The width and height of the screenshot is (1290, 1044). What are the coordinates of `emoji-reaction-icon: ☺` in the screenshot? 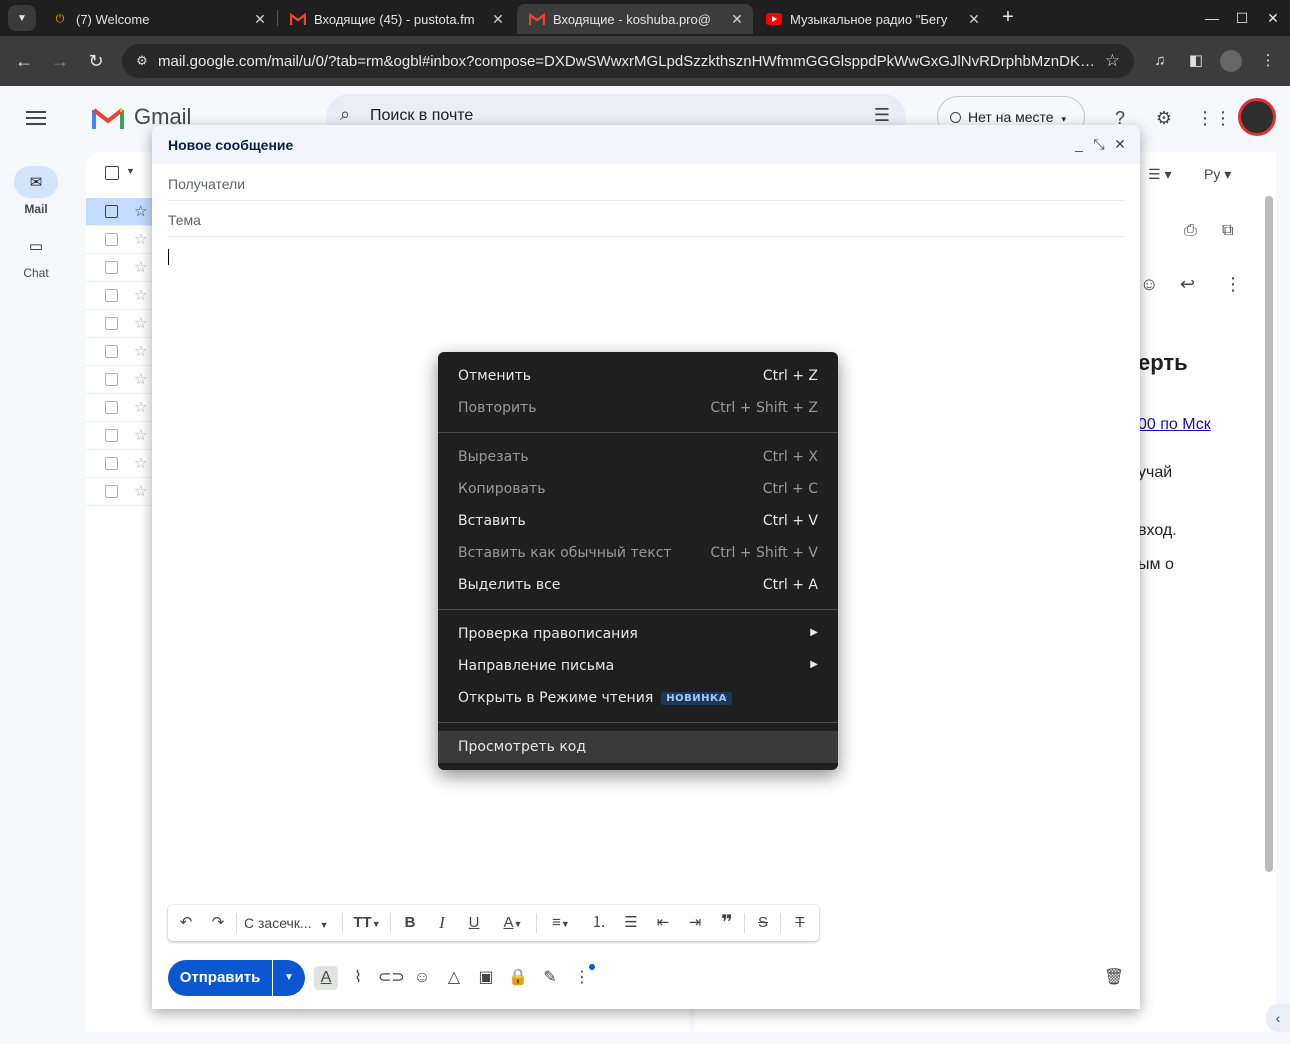 It's located at (1149, 284).